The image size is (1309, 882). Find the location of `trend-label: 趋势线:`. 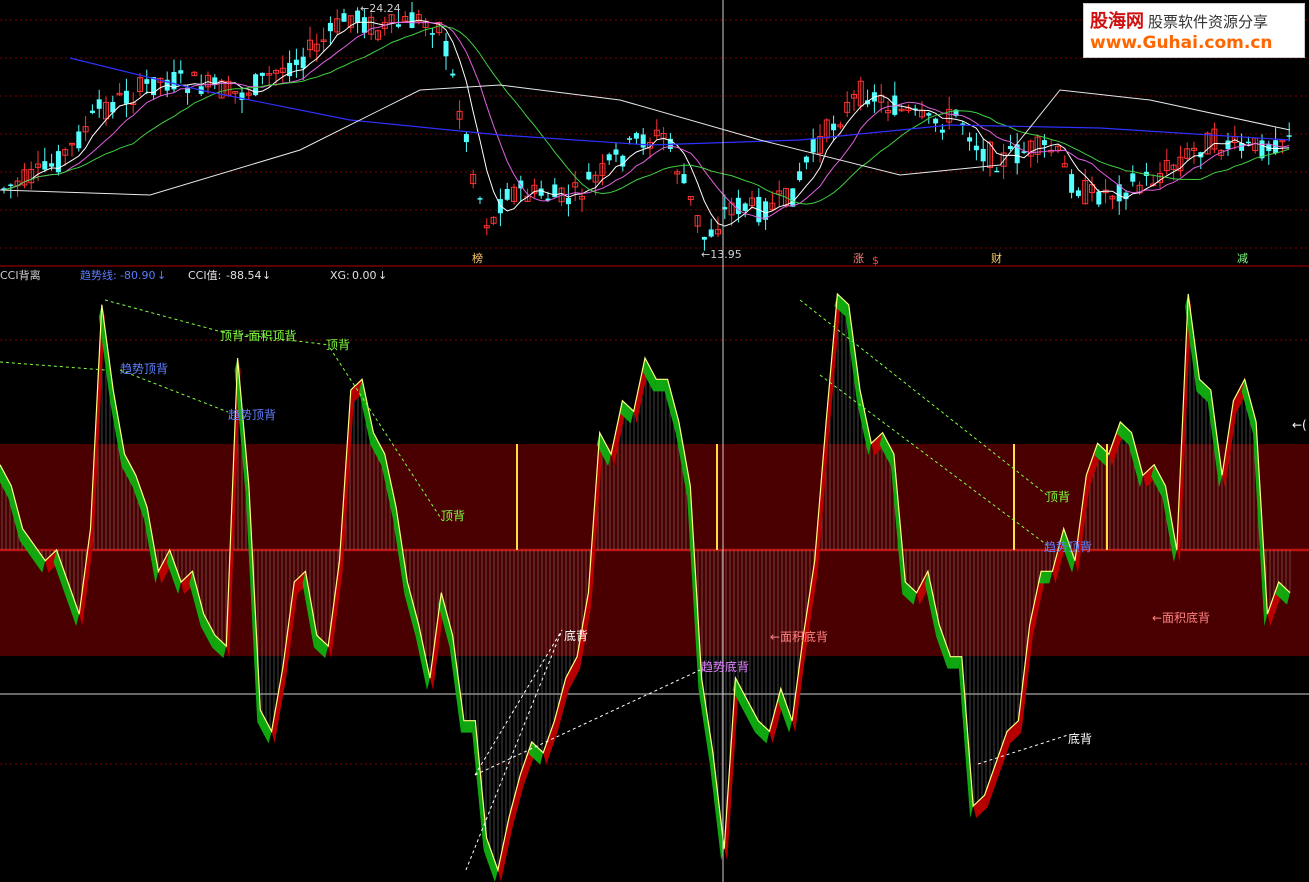

trend-label: 趋势线: is located at coordinates (98, 275).